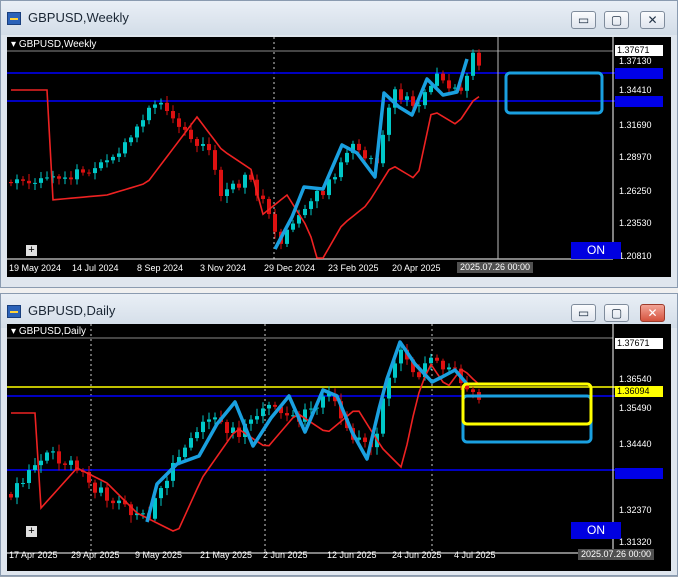 The height and width of the screenshot is (581, 678). Describe the element at coordinates (635, 157) in the screenshot. I see `weekly-price-label: 1.28970` at that location.